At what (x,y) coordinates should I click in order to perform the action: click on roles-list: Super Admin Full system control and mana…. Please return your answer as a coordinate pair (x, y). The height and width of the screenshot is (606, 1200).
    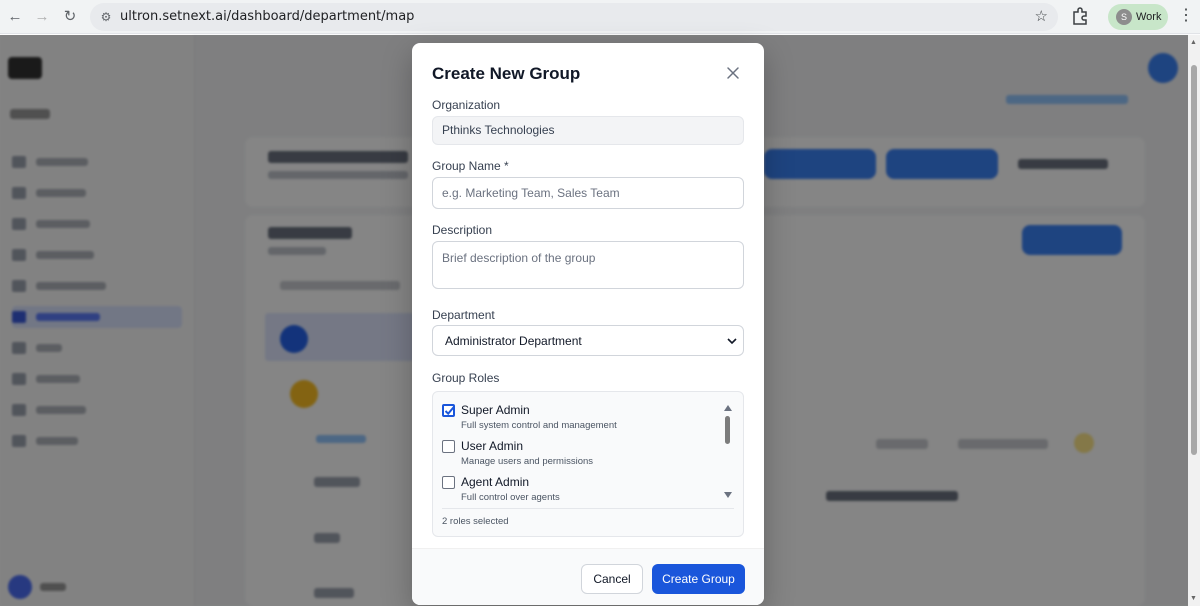
    Looking at the image, I should click on (588, 464).